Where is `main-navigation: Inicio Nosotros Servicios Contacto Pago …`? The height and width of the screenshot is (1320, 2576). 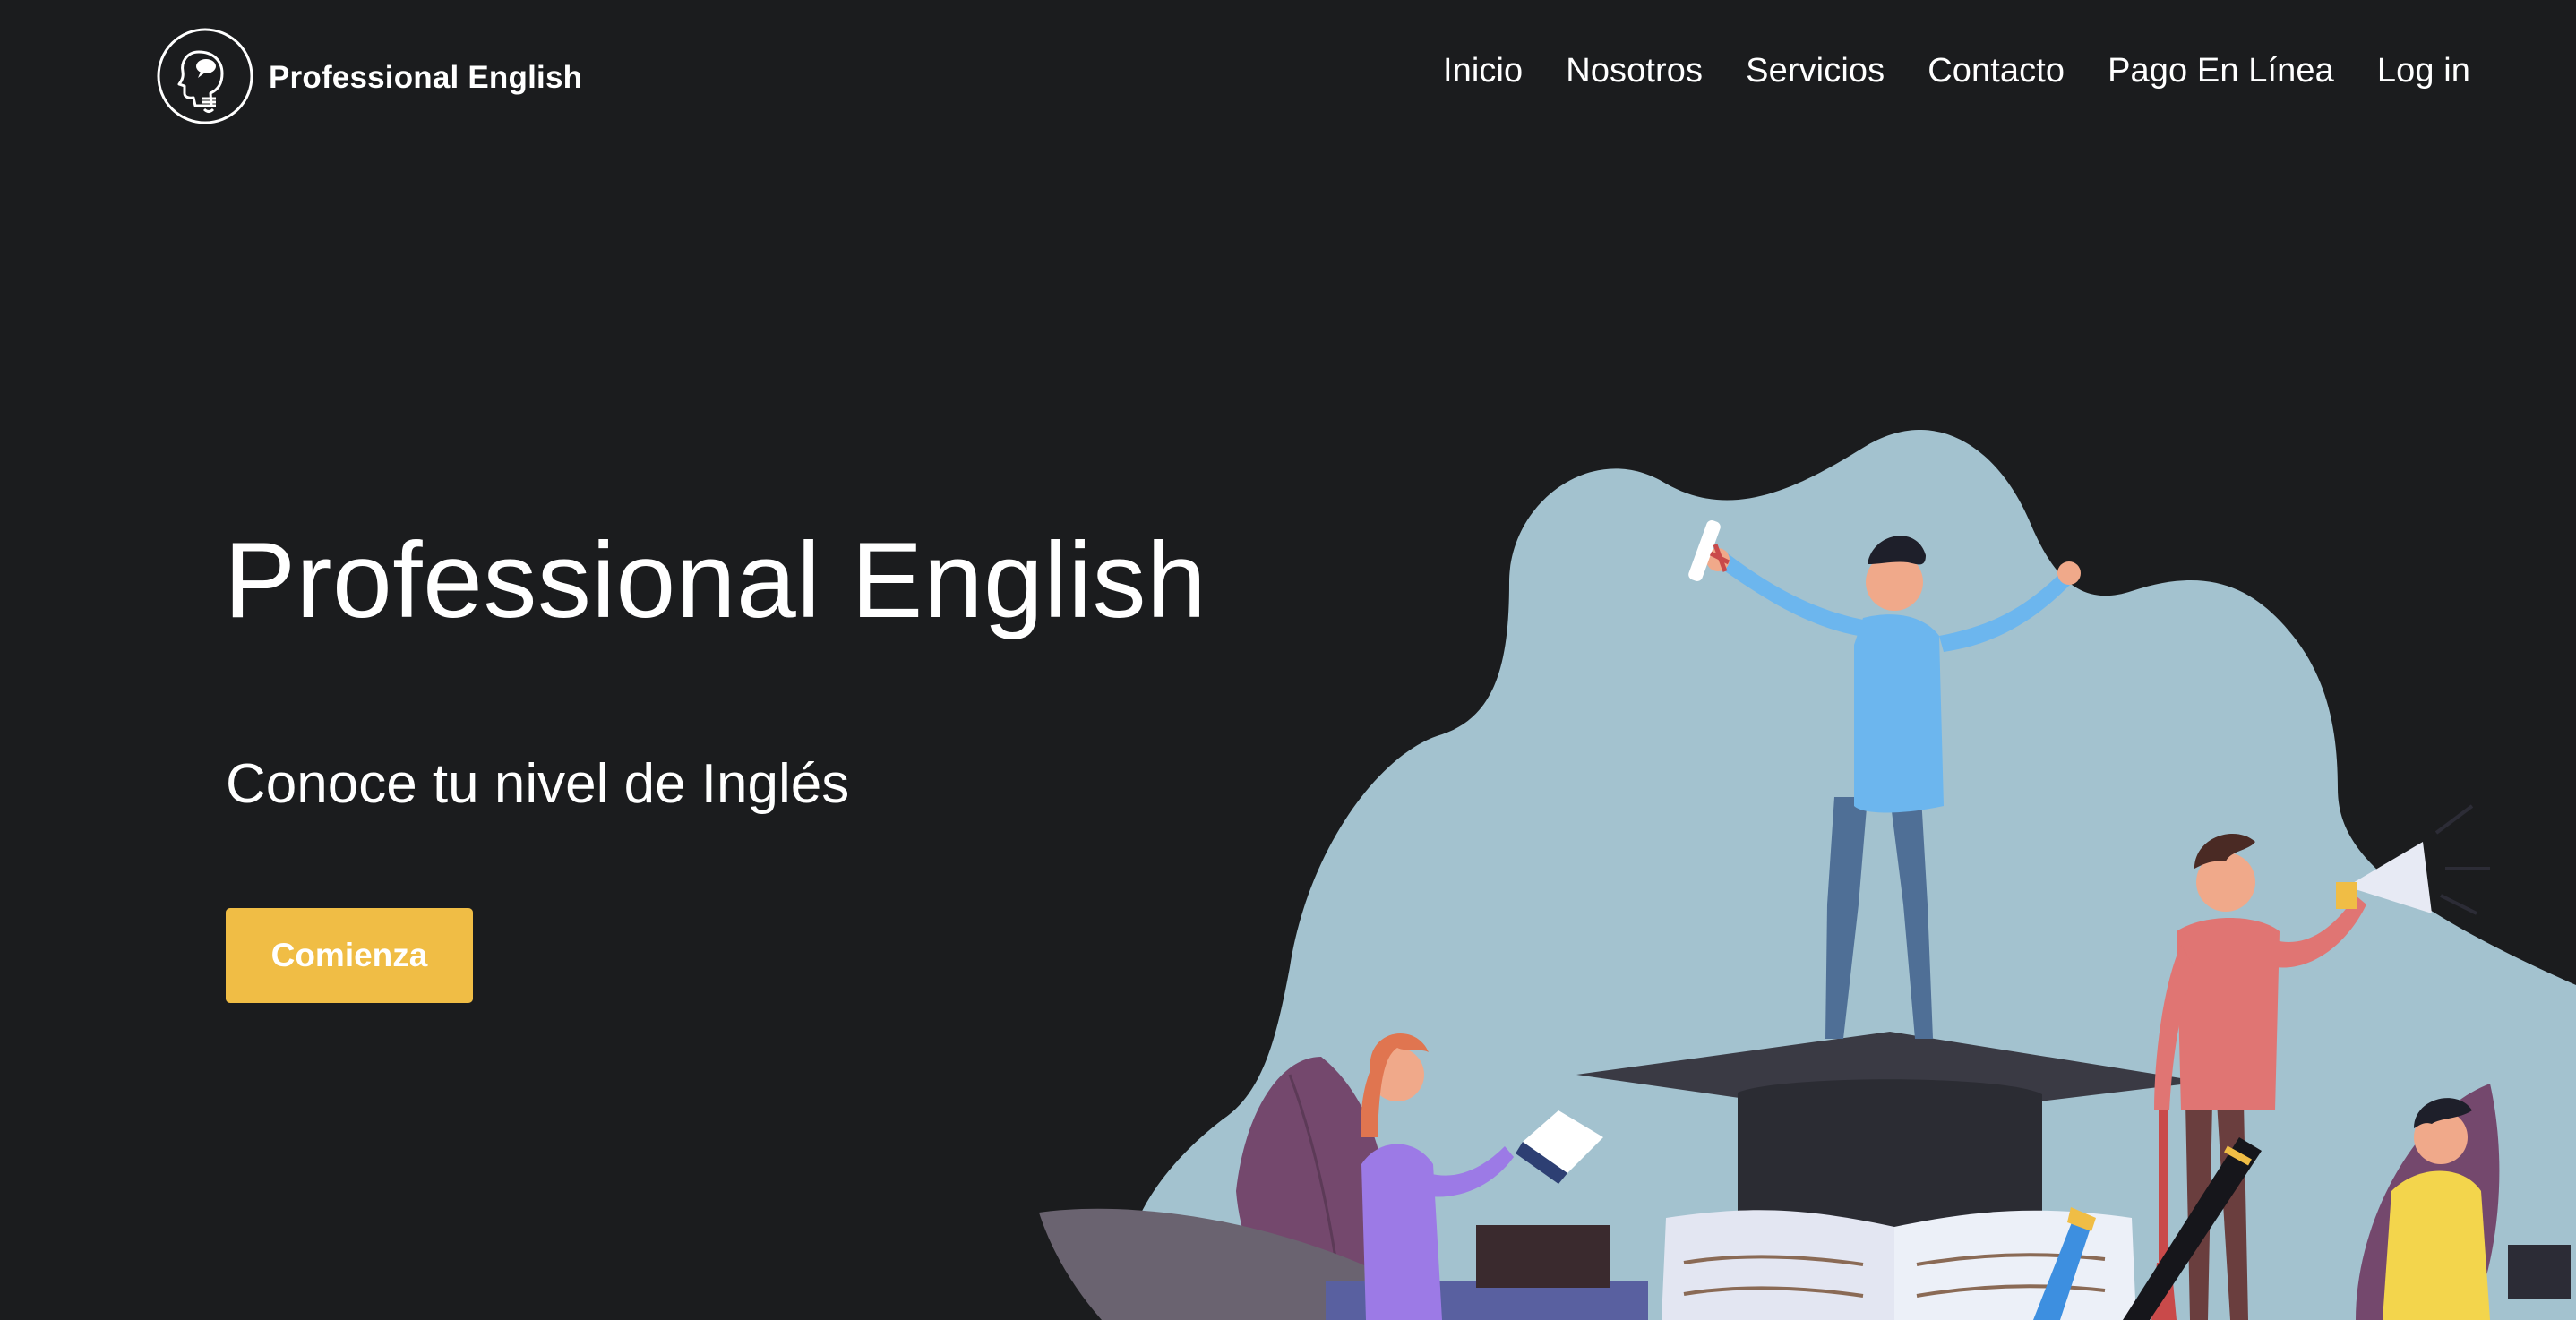 main-navigation: Inicio Nosotros Servicios Contacto Pago … is located at coordinates (1956, 71).